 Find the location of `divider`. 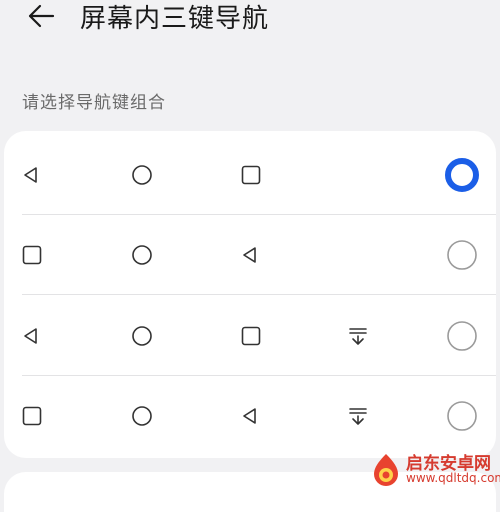

divider is located at coordinates (259, 294).